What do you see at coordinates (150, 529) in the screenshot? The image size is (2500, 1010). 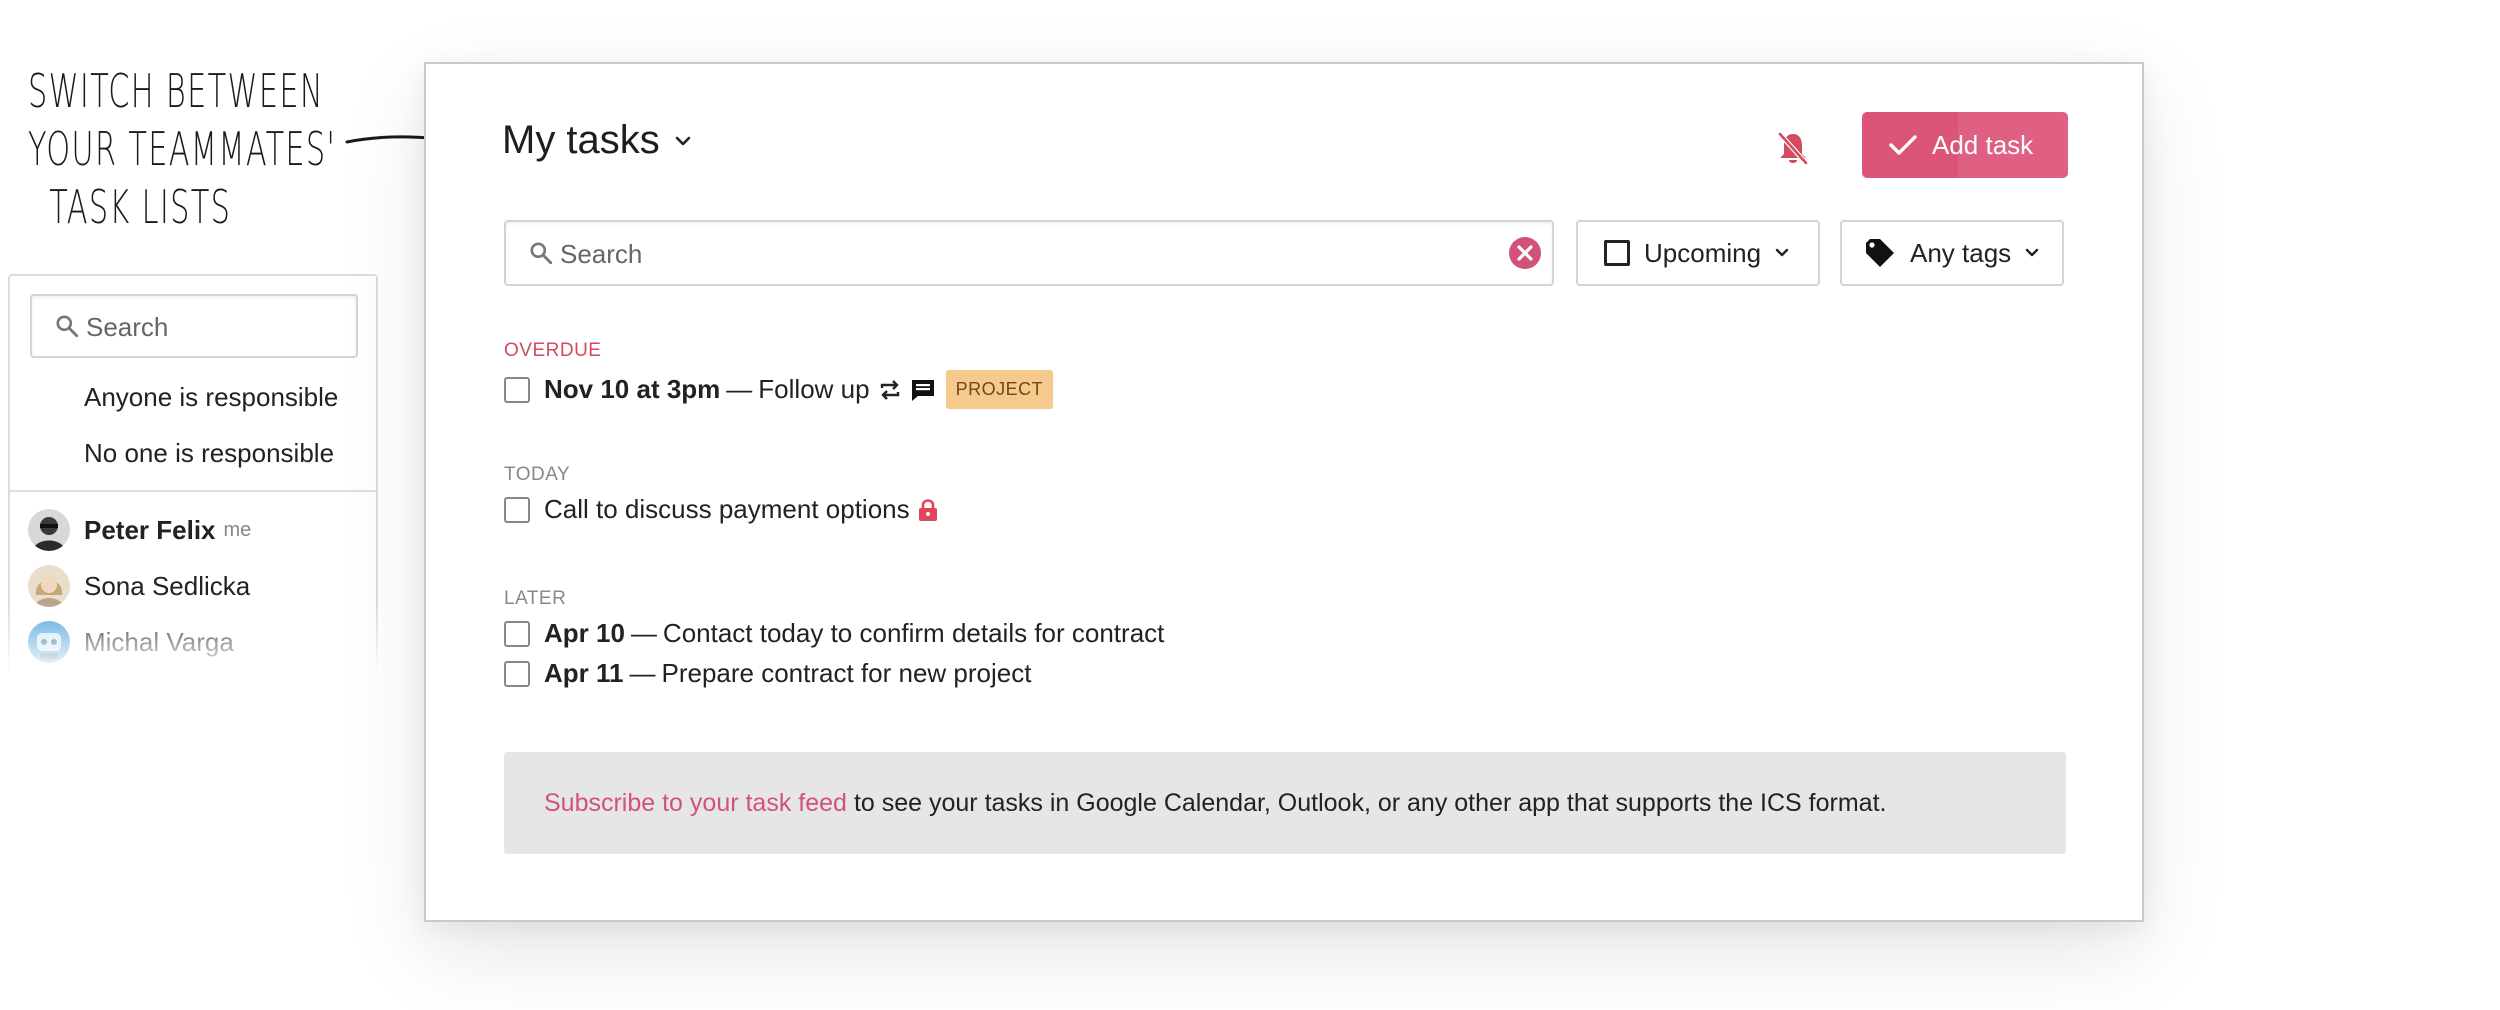 I see `person-name: Peter Felix` at bounding box center [150, 529].